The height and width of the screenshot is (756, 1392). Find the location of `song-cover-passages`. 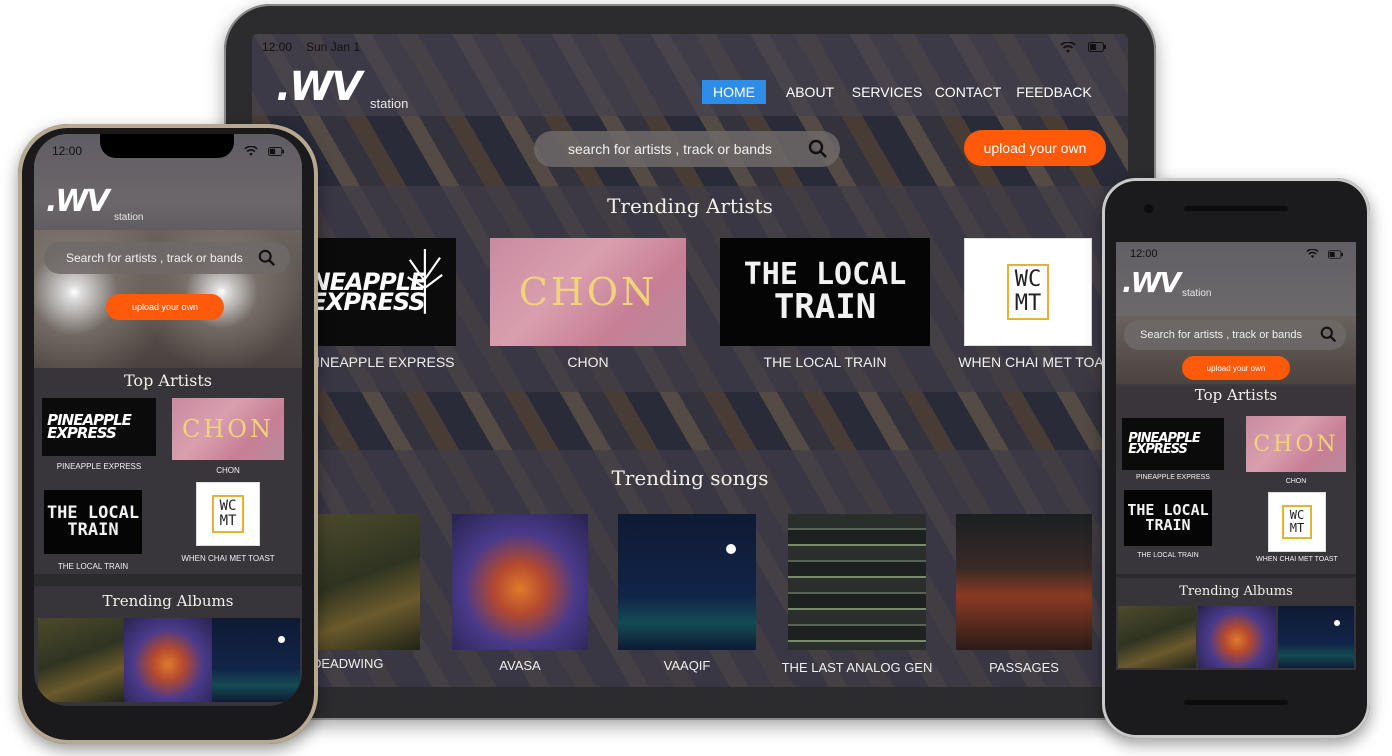

song-cover-passages is located at coordinates (1024, 582).